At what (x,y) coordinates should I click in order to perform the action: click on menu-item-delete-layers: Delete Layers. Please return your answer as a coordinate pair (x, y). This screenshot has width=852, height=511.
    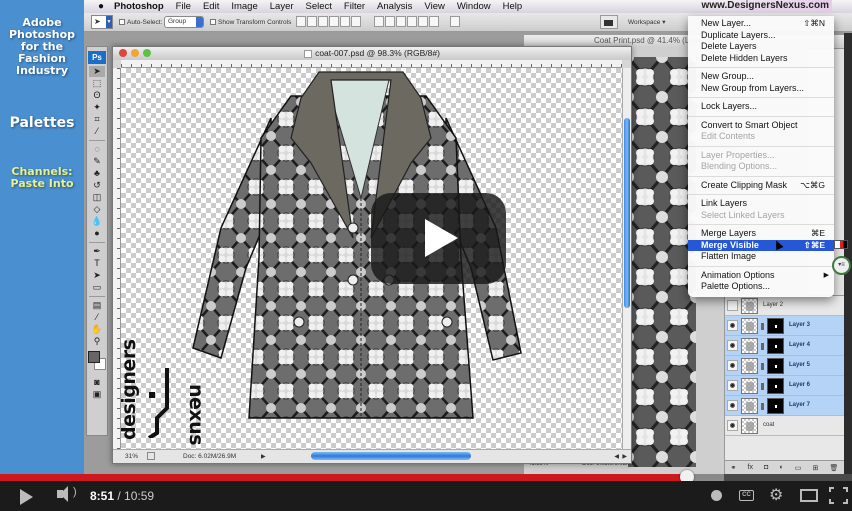
    Looking at the image, I should click on (761, 47).